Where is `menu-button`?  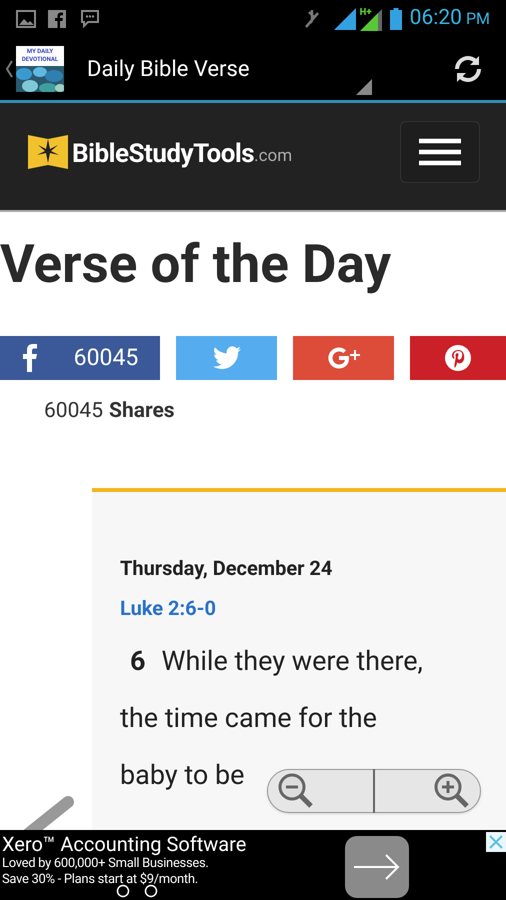 menu-button is located at coordinates (440, 152).